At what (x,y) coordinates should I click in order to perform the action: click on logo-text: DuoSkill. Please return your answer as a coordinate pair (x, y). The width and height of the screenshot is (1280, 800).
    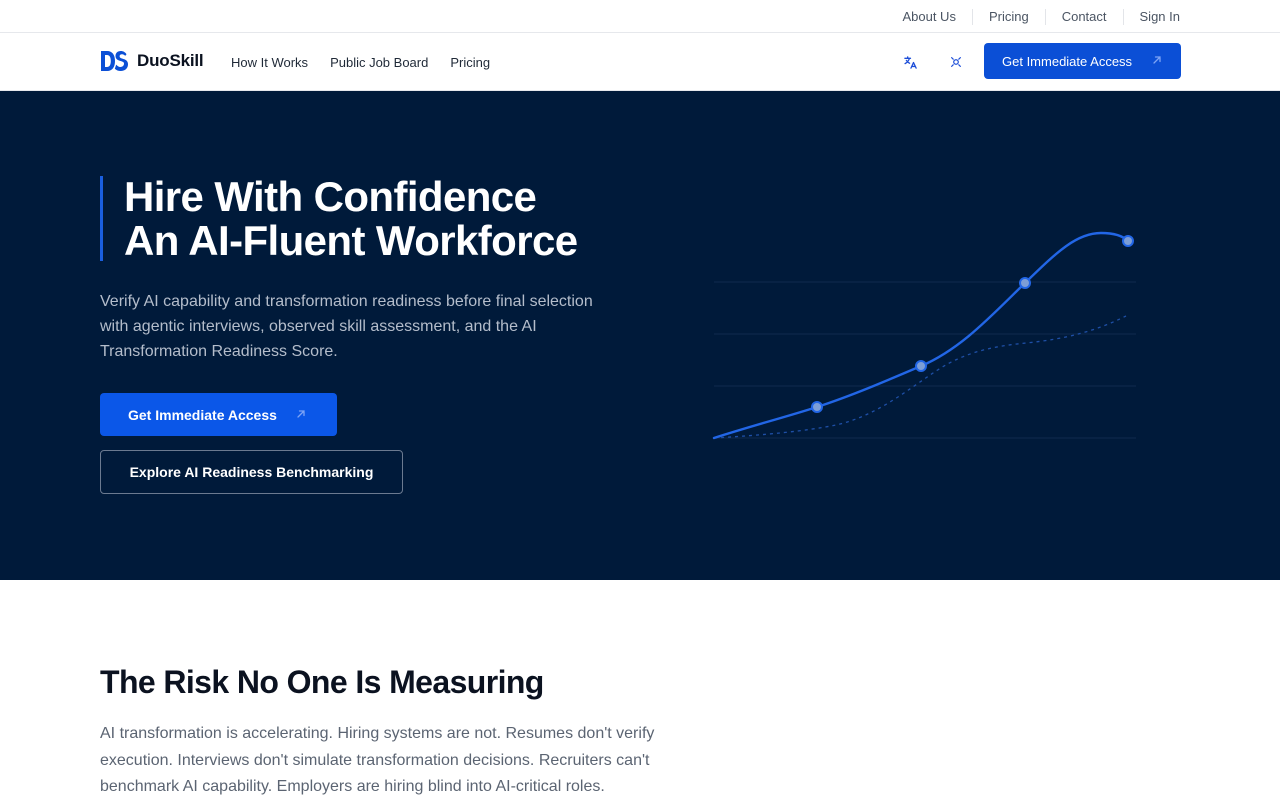
    Looking at the image, I should click on (170, 60).